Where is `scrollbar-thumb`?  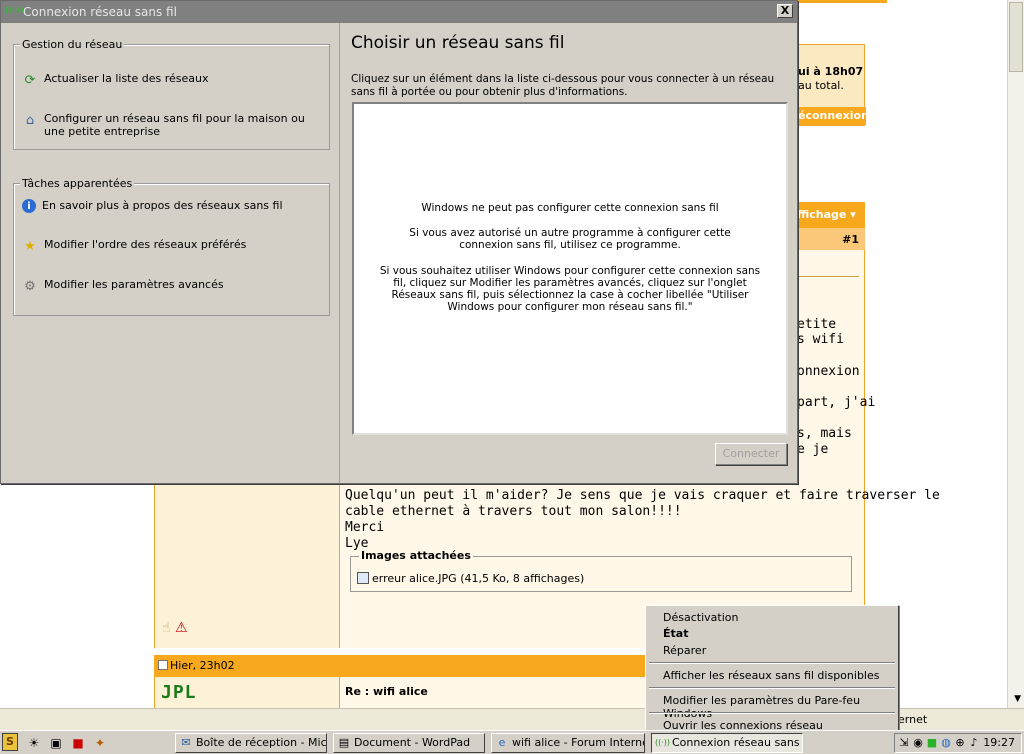
scrollbar-thumb is located at coordinates (1016, 37).